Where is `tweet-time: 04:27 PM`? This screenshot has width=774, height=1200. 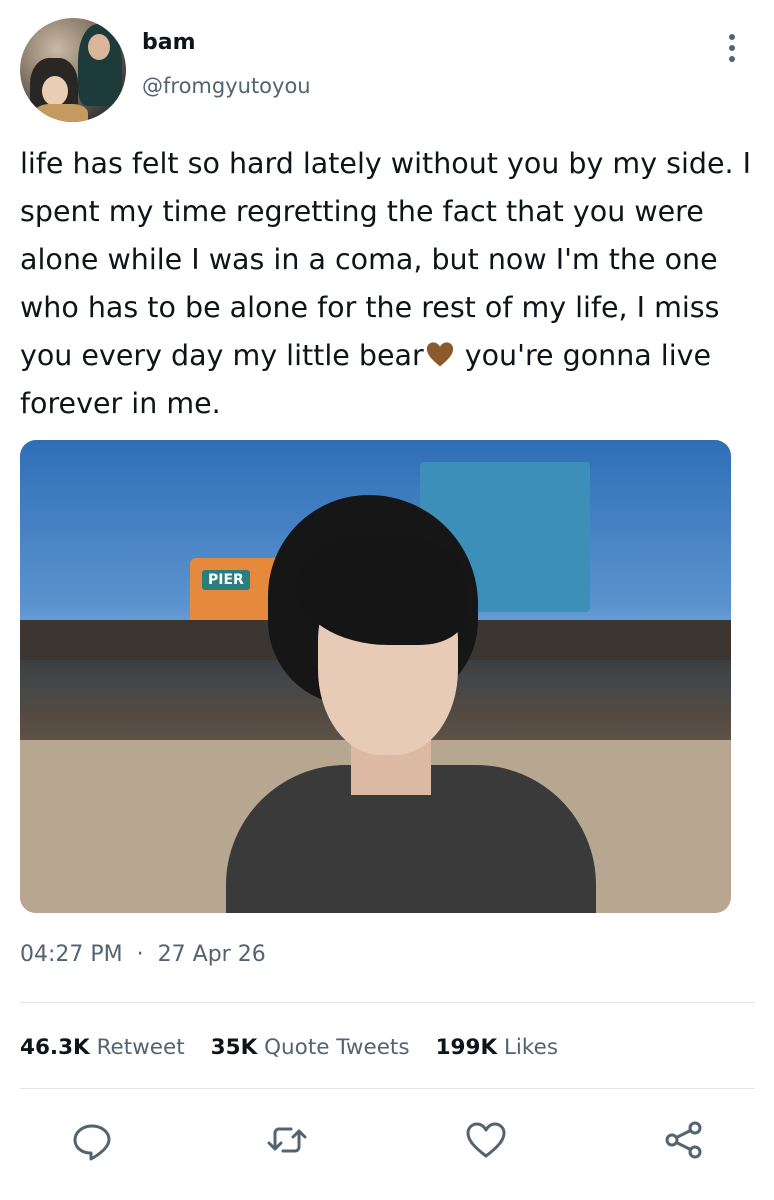 tweet-time: 04:27 PM is located at coordinates (71, 954).